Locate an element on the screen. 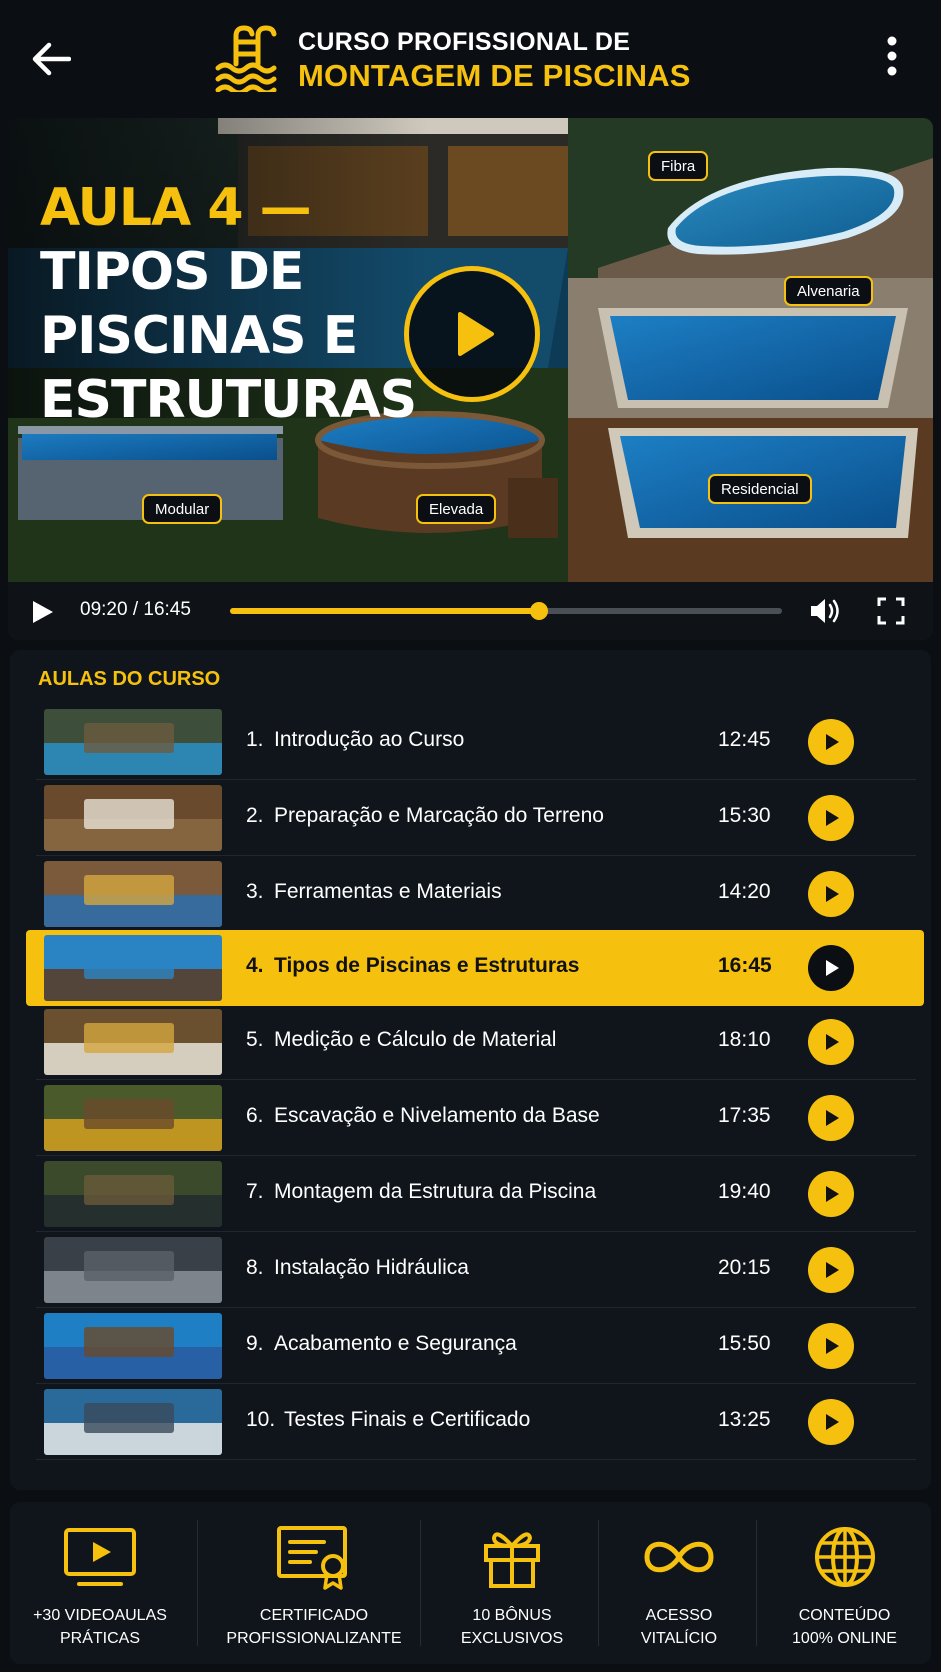 This screenshot has width=941, height=1672. video-play-icon is located at coordinates (100, 1557).